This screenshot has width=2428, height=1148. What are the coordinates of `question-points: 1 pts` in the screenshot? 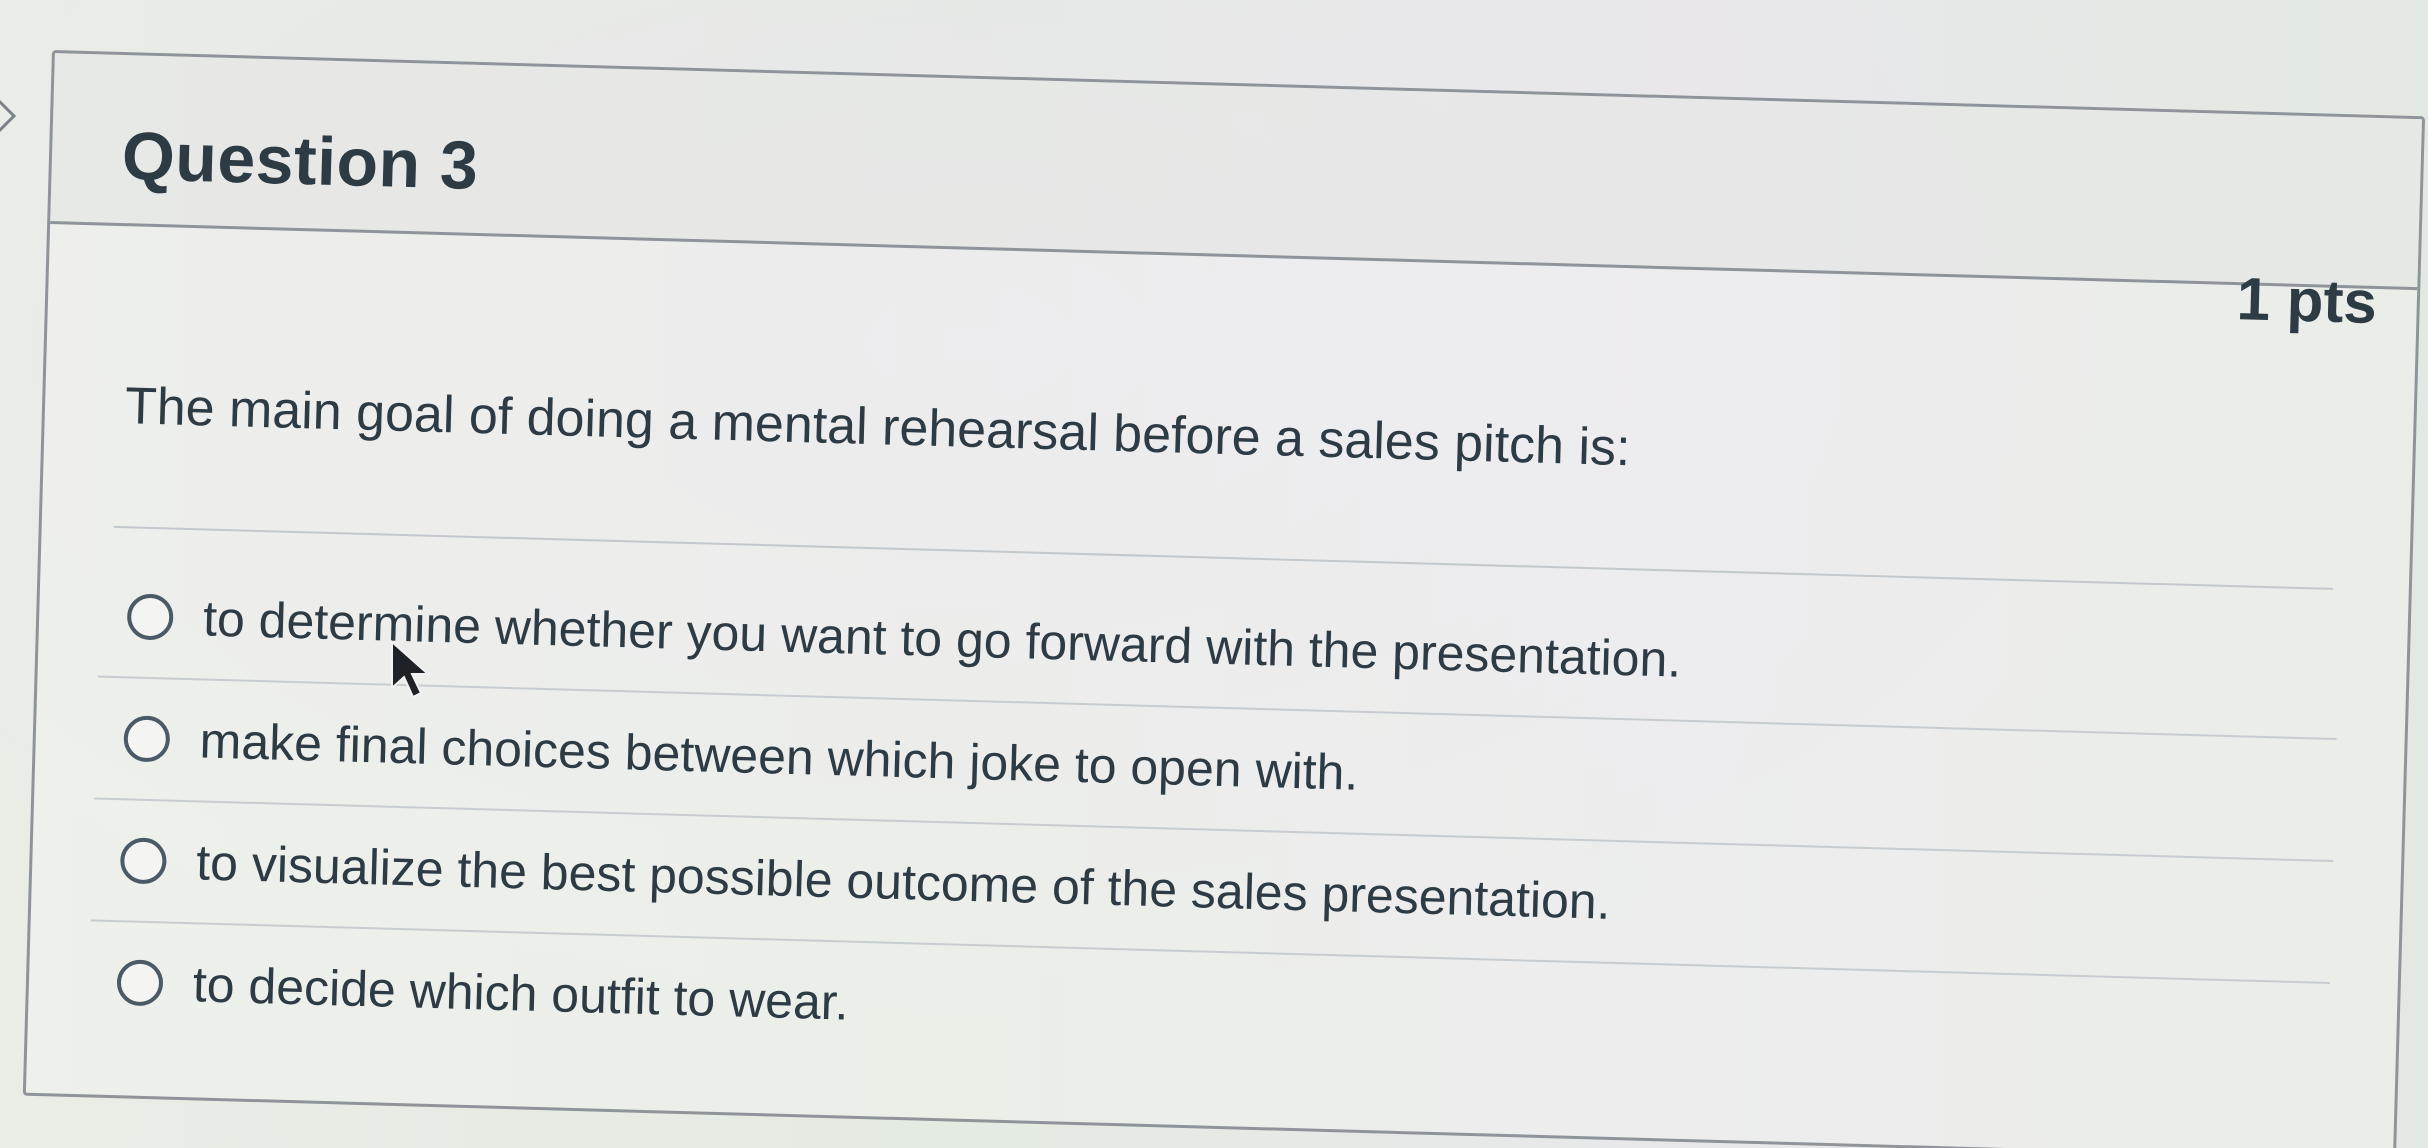 It's located at (2306, 300).